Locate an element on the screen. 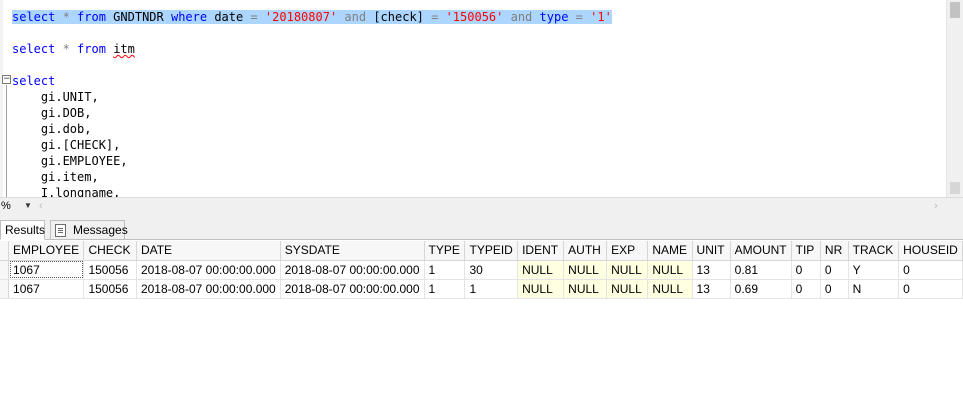  column-header-date: DATE is located at coordinates (208, 251).